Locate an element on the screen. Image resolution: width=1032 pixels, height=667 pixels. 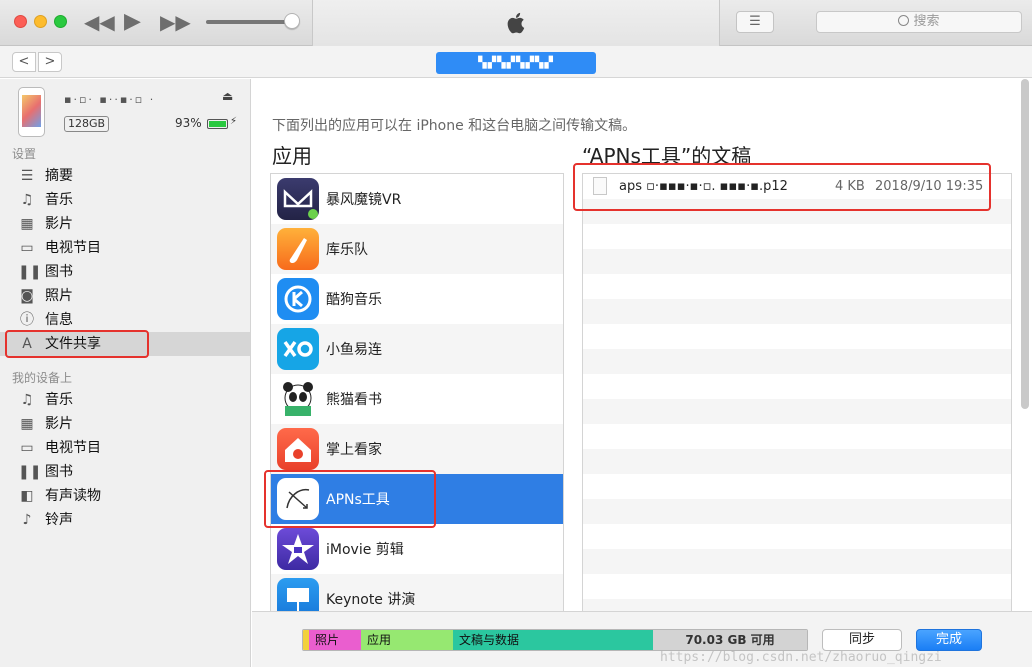
camera-icon: ◙ is located at coordinates (27, 296).